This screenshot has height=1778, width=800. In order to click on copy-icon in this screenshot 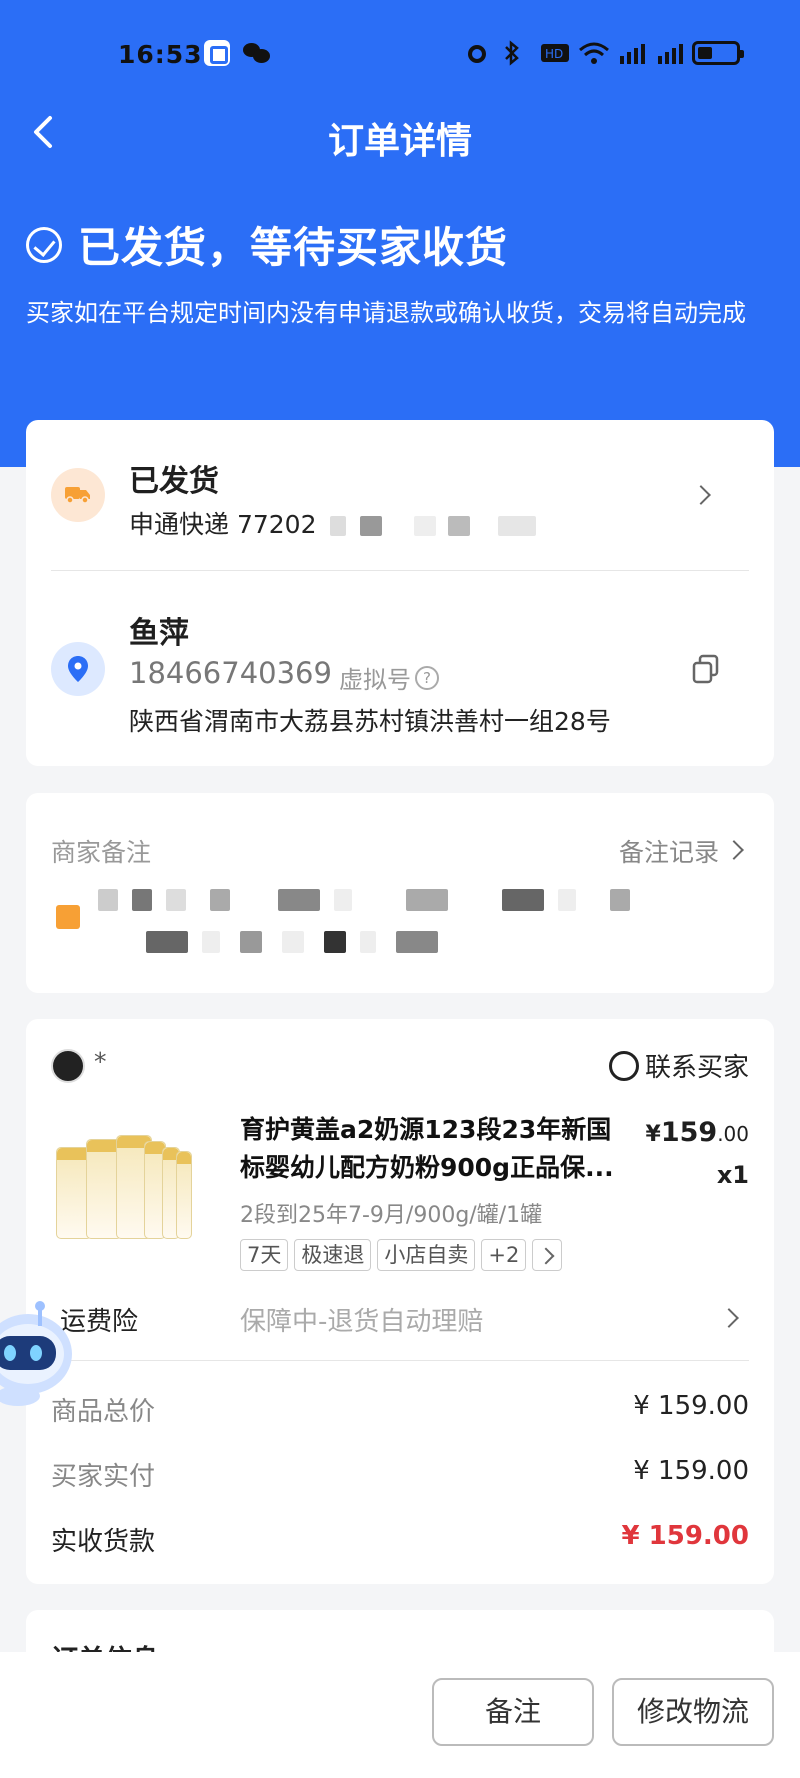, I will do `click(706, 669)`.